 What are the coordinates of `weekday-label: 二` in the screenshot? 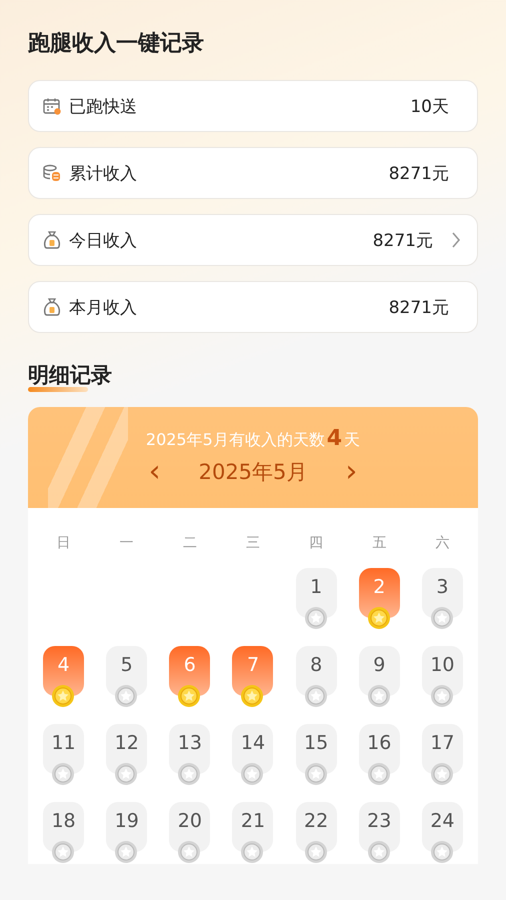 It's located at (189, 543).